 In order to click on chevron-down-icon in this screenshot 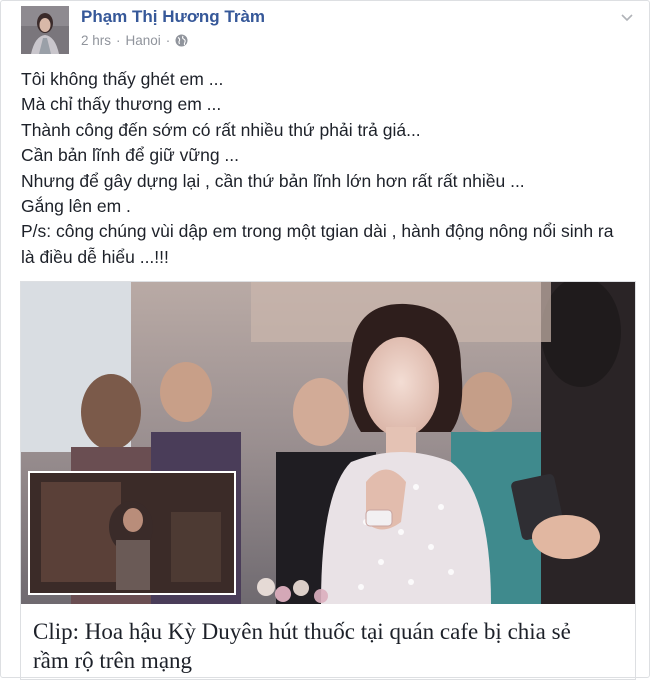, I will do `click(627, 17)`.